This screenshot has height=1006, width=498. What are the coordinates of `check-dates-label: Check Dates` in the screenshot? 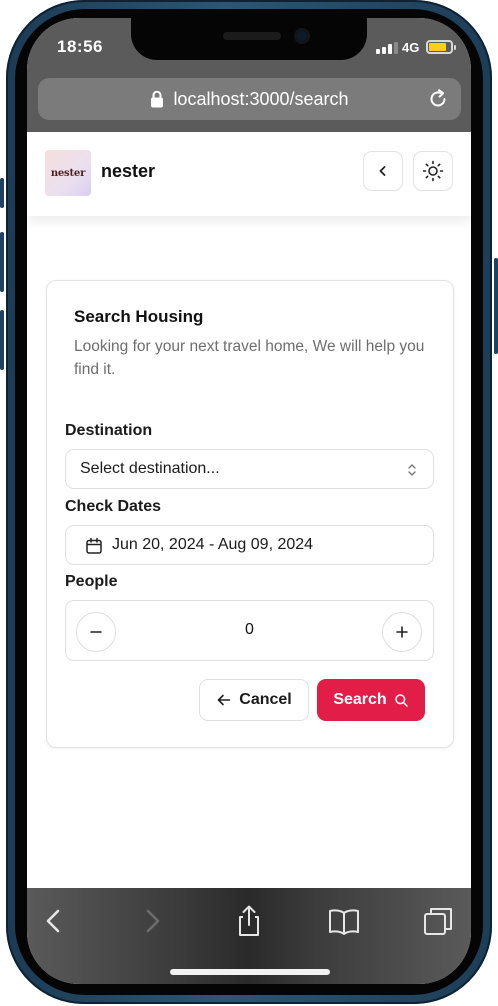 It's located at (113, 506).